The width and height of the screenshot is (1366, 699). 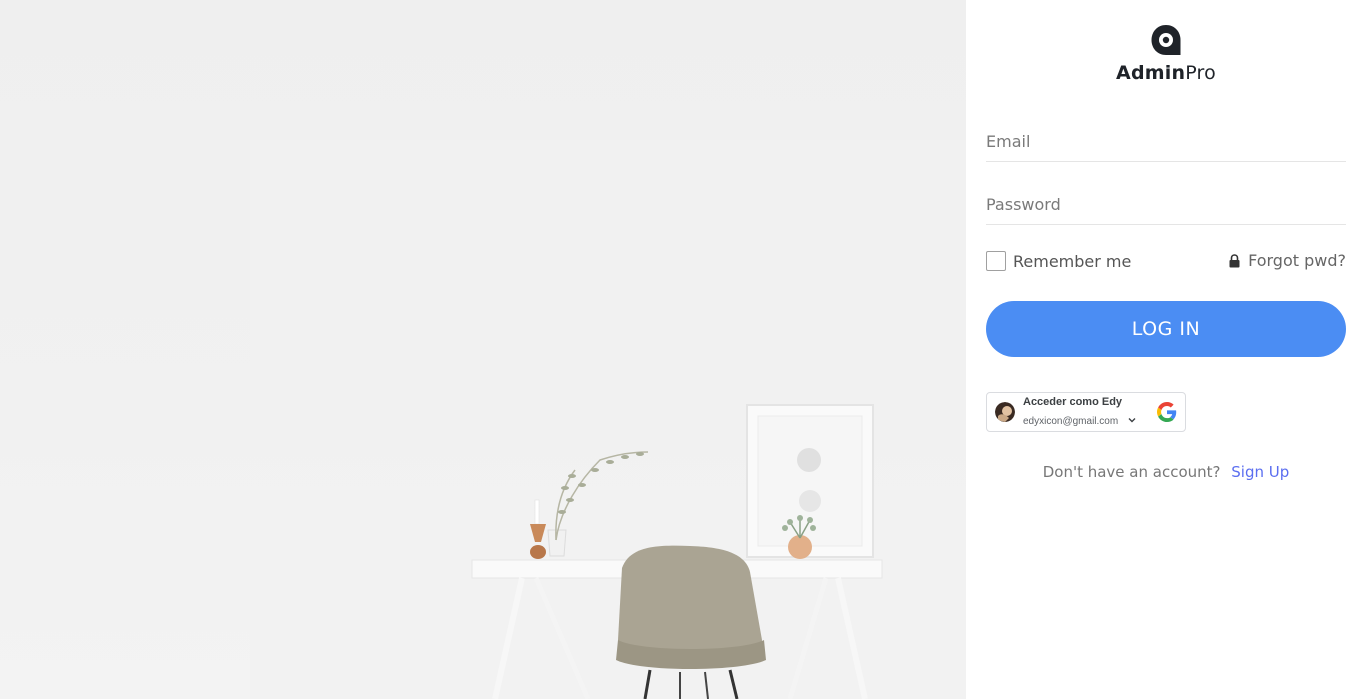 What do you see at coordinates (1166, 40) in the screenshot?
I see `admin-logo-icon` at bounding box center [1166, 40].